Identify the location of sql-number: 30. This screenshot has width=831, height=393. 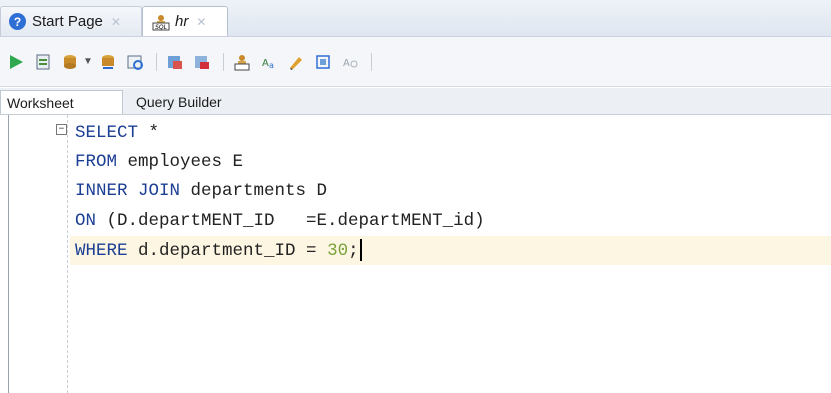
(338, 251).